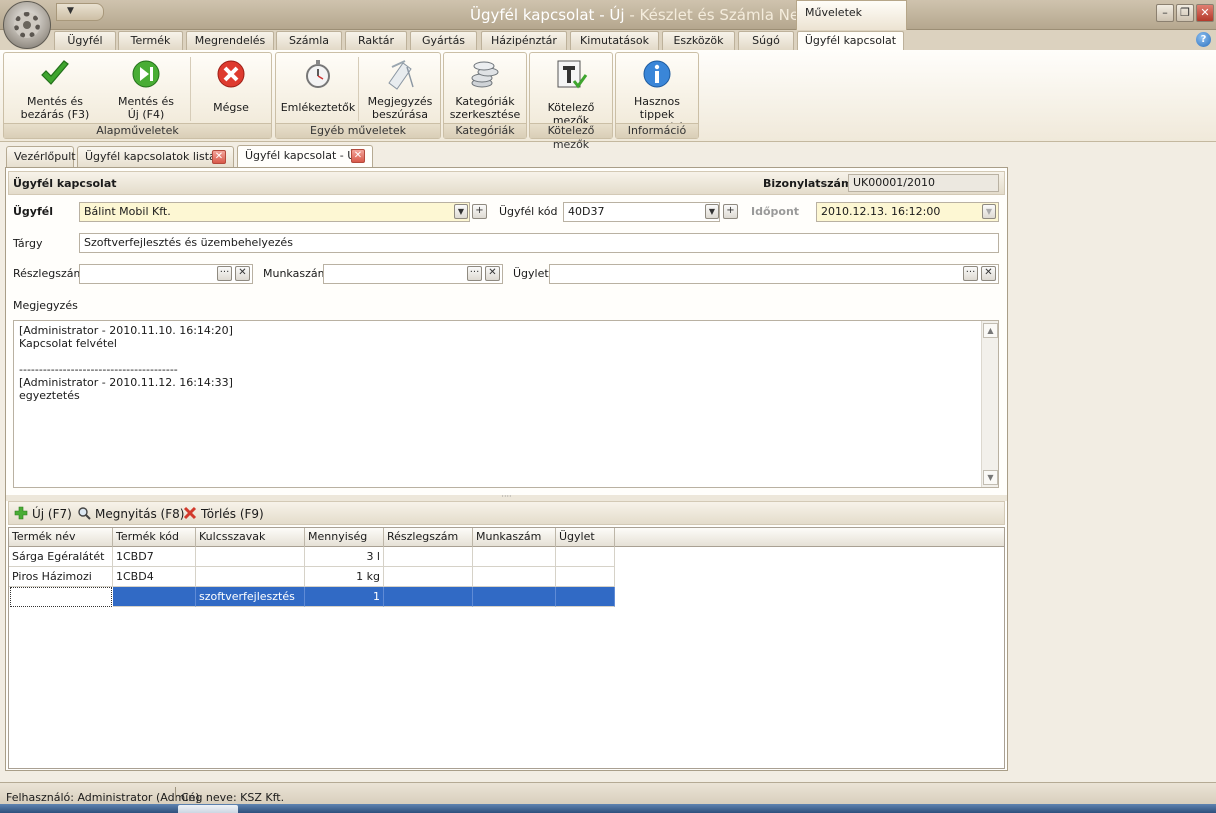 The image size is (1216, 813). What do you see at coordinates (155, 156) in the screenshot?
I see `doc-tab-kapcsolatok-listaja: Ügyfél kapcsolatok listája ✕` at bounding box center [155, 156].